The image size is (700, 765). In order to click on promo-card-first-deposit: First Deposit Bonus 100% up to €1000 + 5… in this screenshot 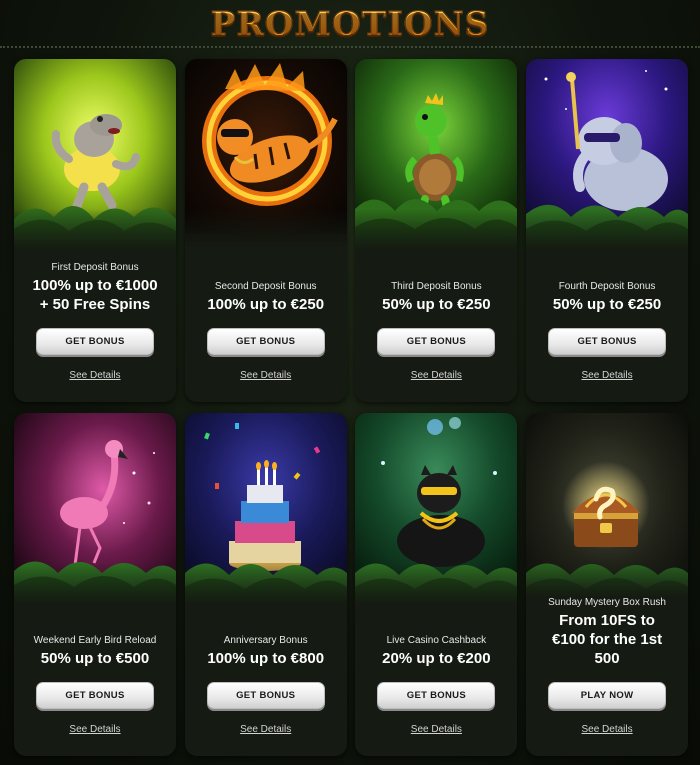, I will do `click(95, 230)`.